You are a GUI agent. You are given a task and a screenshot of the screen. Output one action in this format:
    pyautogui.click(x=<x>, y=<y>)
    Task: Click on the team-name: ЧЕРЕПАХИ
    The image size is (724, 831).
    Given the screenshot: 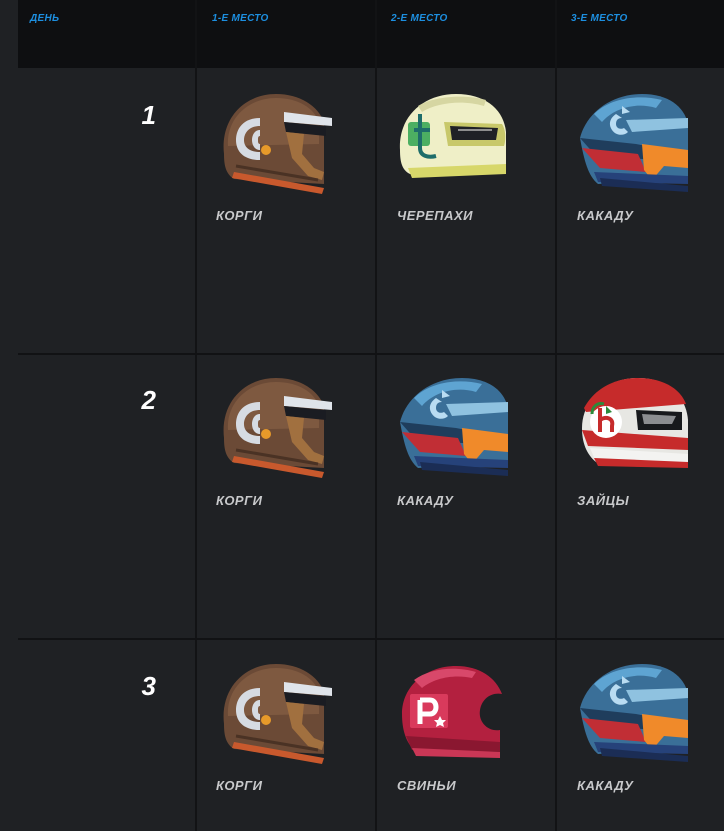 What is the action you would take?
    pyautogui.click(x=435, y=215)
    